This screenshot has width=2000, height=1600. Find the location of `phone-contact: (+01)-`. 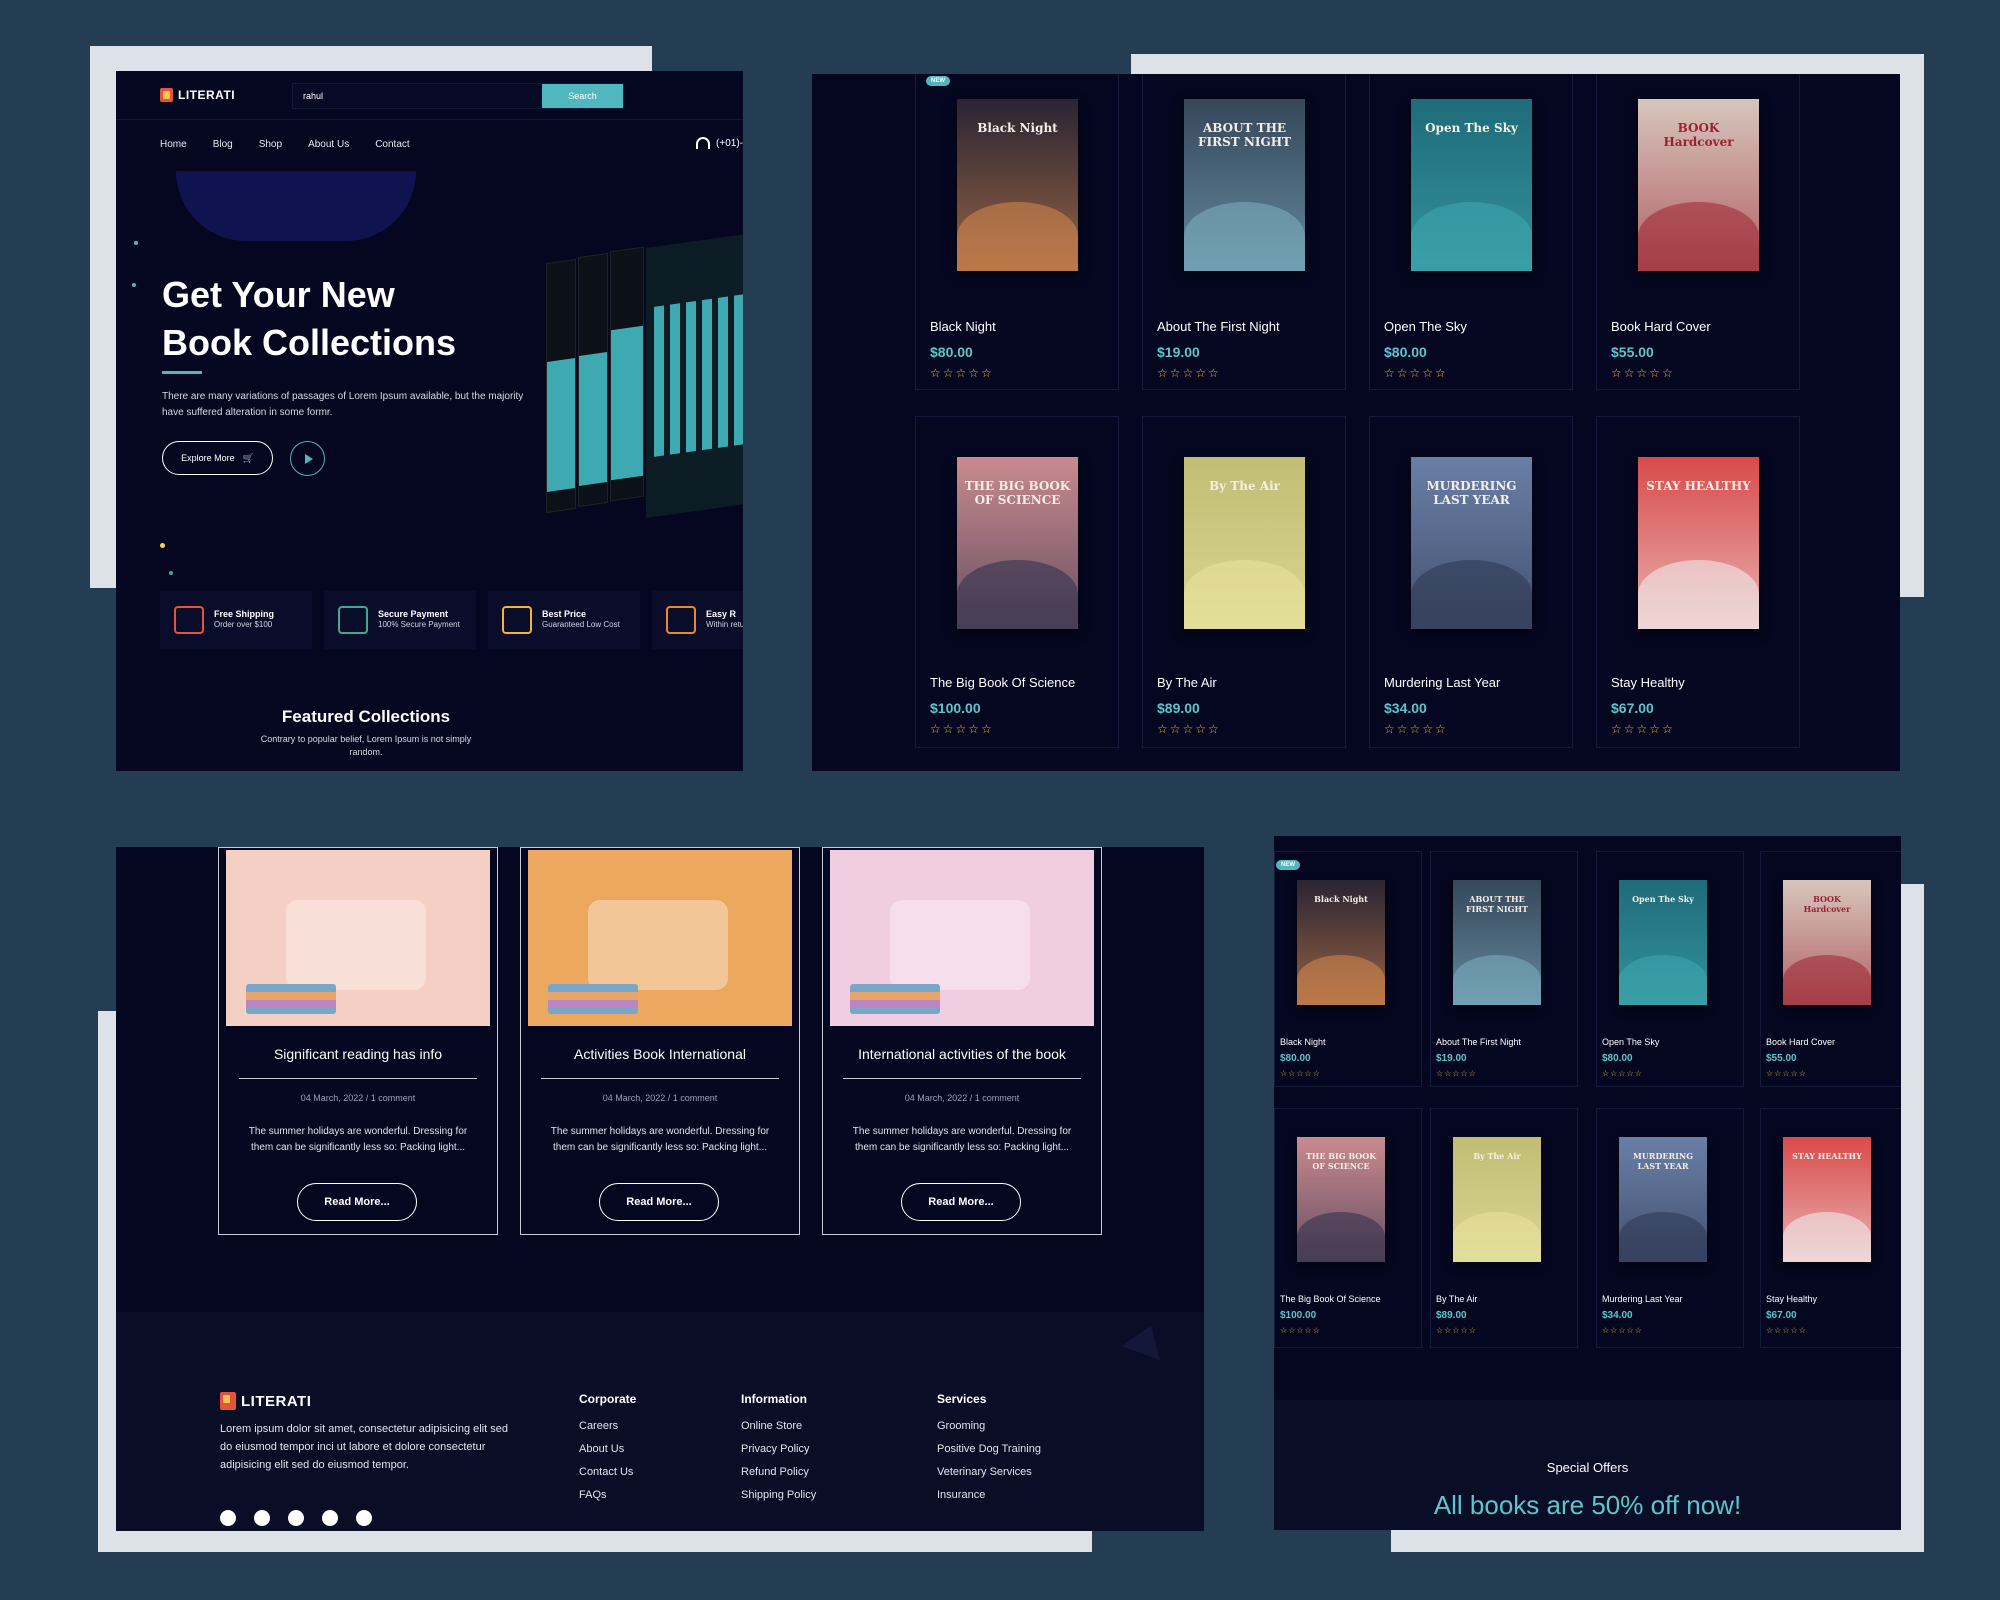

phone-contact: (+01)- is located at coordinates (719, 143).